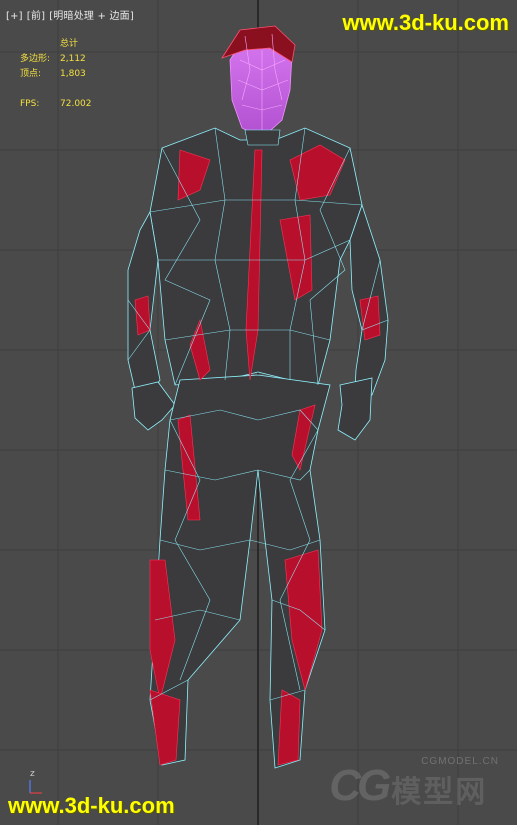 This screenshot has width=517, height=825. What do you see at coordinates (31, 74) in the screenshot?
I see `vertex-count-label: 顶点:` at bounding box center [31, 74].